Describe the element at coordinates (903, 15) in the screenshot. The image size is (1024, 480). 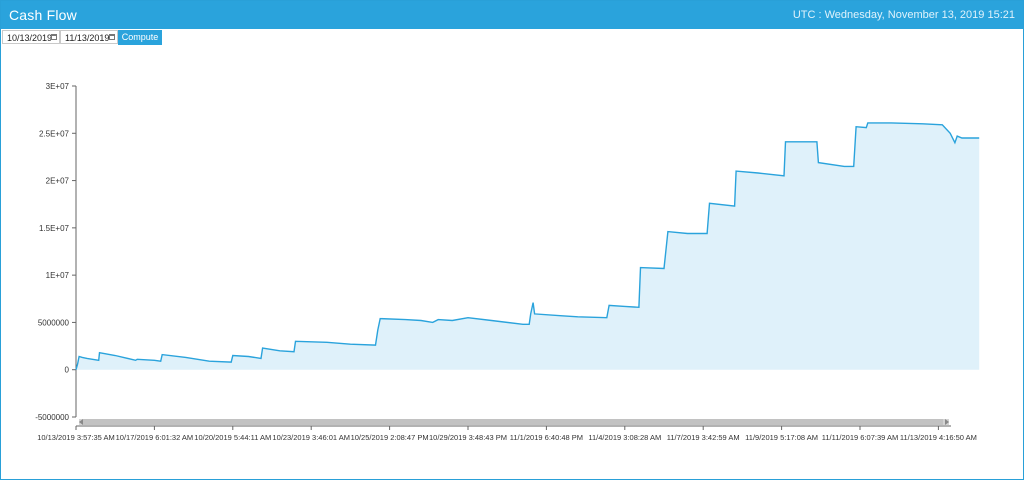
I see `utc-clock: UTC : Wednesday, November 13, 2019 15:21` at that location.